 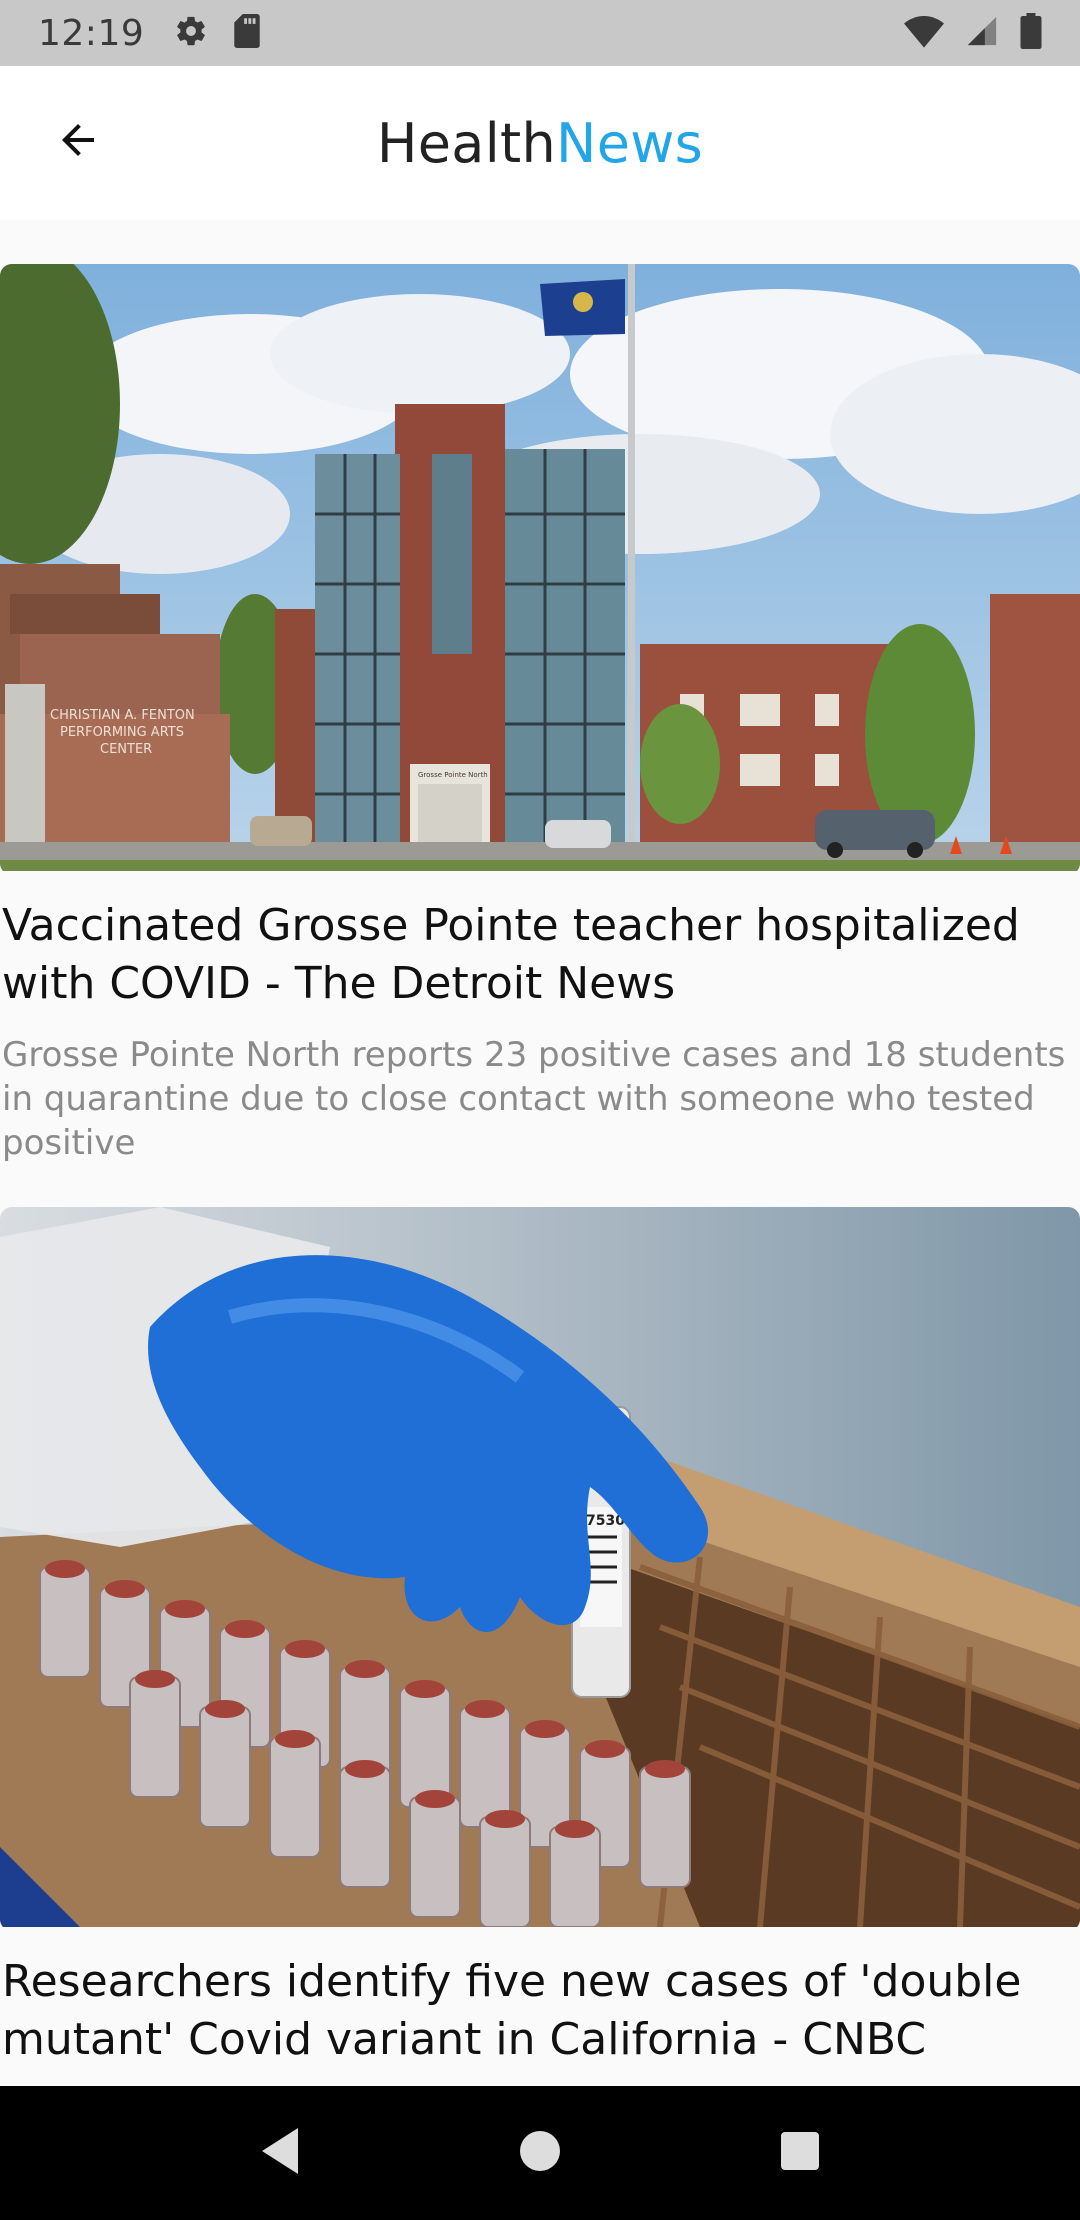 I want to click on app-title: HealthNews, so click(x=540, y=143).